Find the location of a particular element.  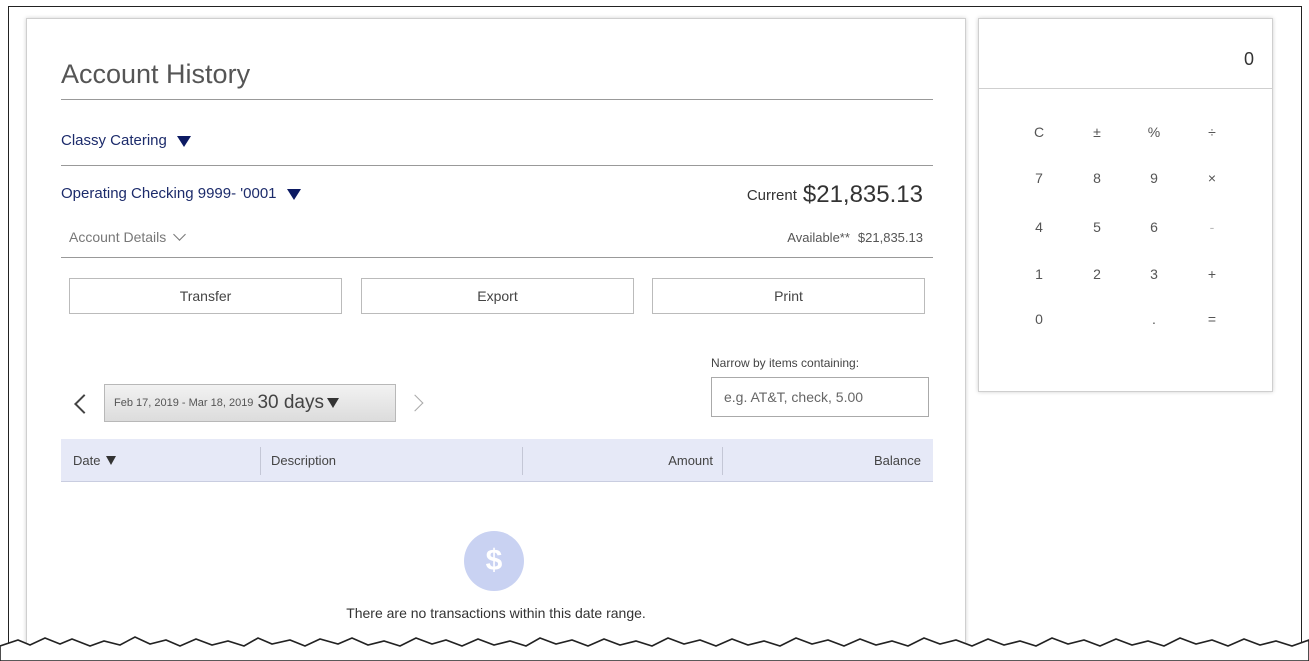

calc-key-percent: % is located at coordinates (1154, 132).